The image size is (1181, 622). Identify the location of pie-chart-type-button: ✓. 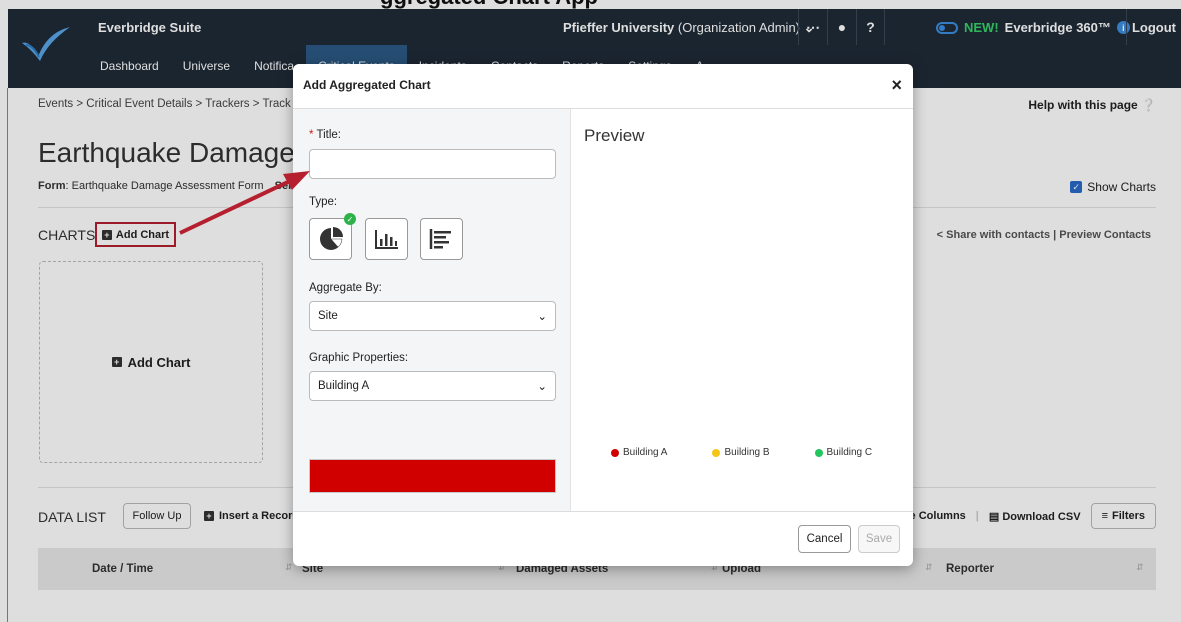
(332, 236).